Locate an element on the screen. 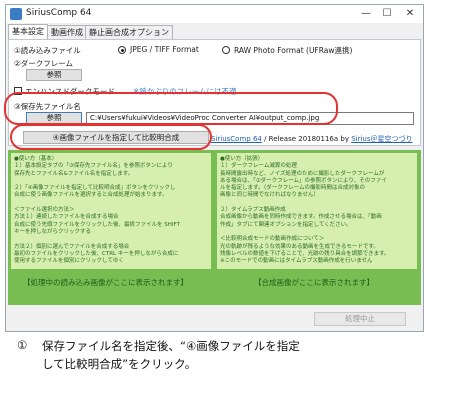 The height and width of the screenshot is (398, 458). highlight-compose-button is located at coordinates (111, 137).